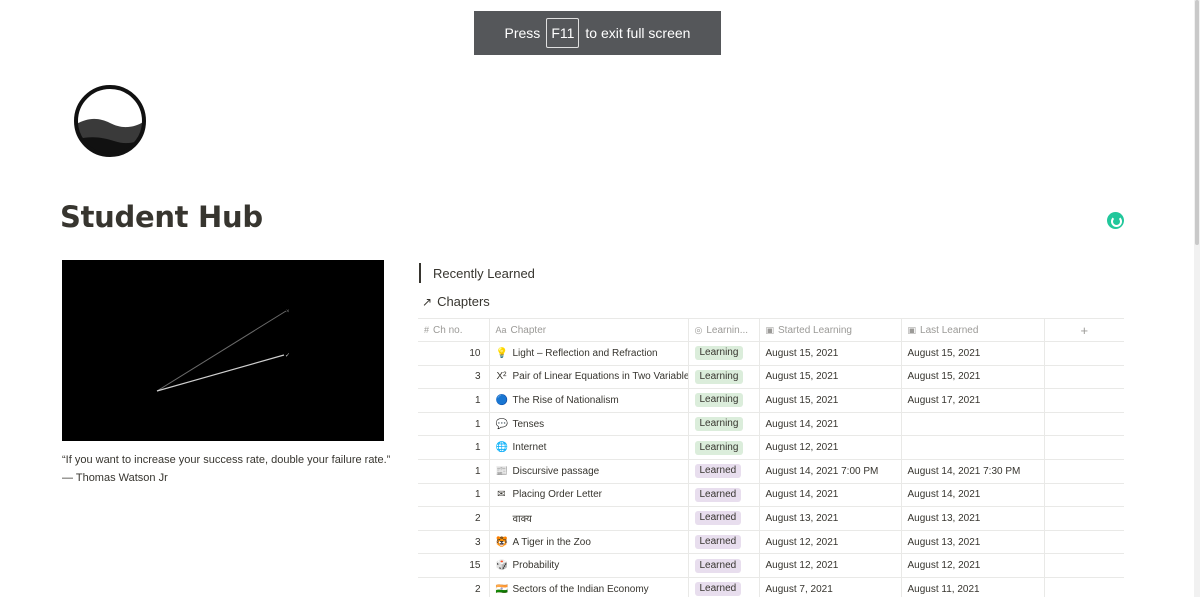 The width and height of the screenshot is (1200, 597). Describe the element at coordinates (589, 565) in the screenshot. I see `chapter-cell: 🎲 Probability` at that location.